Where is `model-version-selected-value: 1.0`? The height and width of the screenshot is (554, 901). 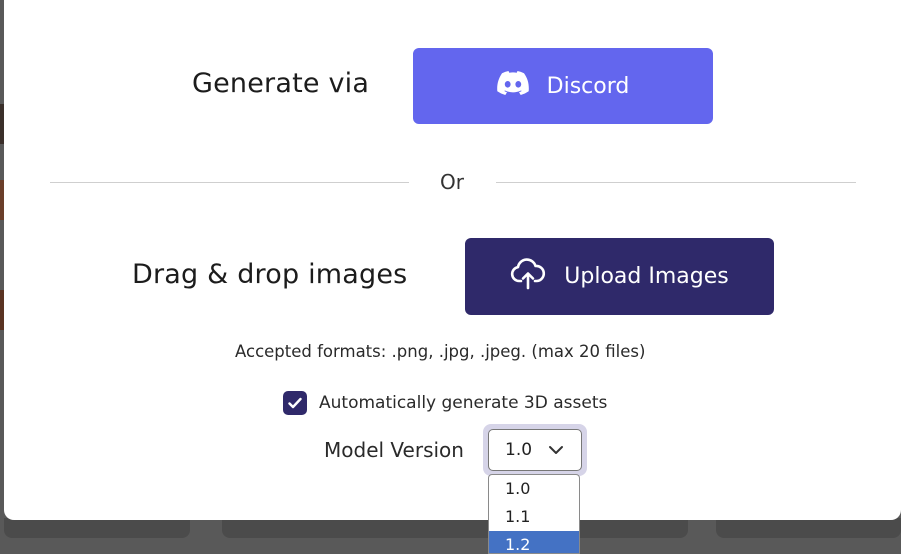
model-version-selected-value: 1.0 is located at coordinates (519, 450).